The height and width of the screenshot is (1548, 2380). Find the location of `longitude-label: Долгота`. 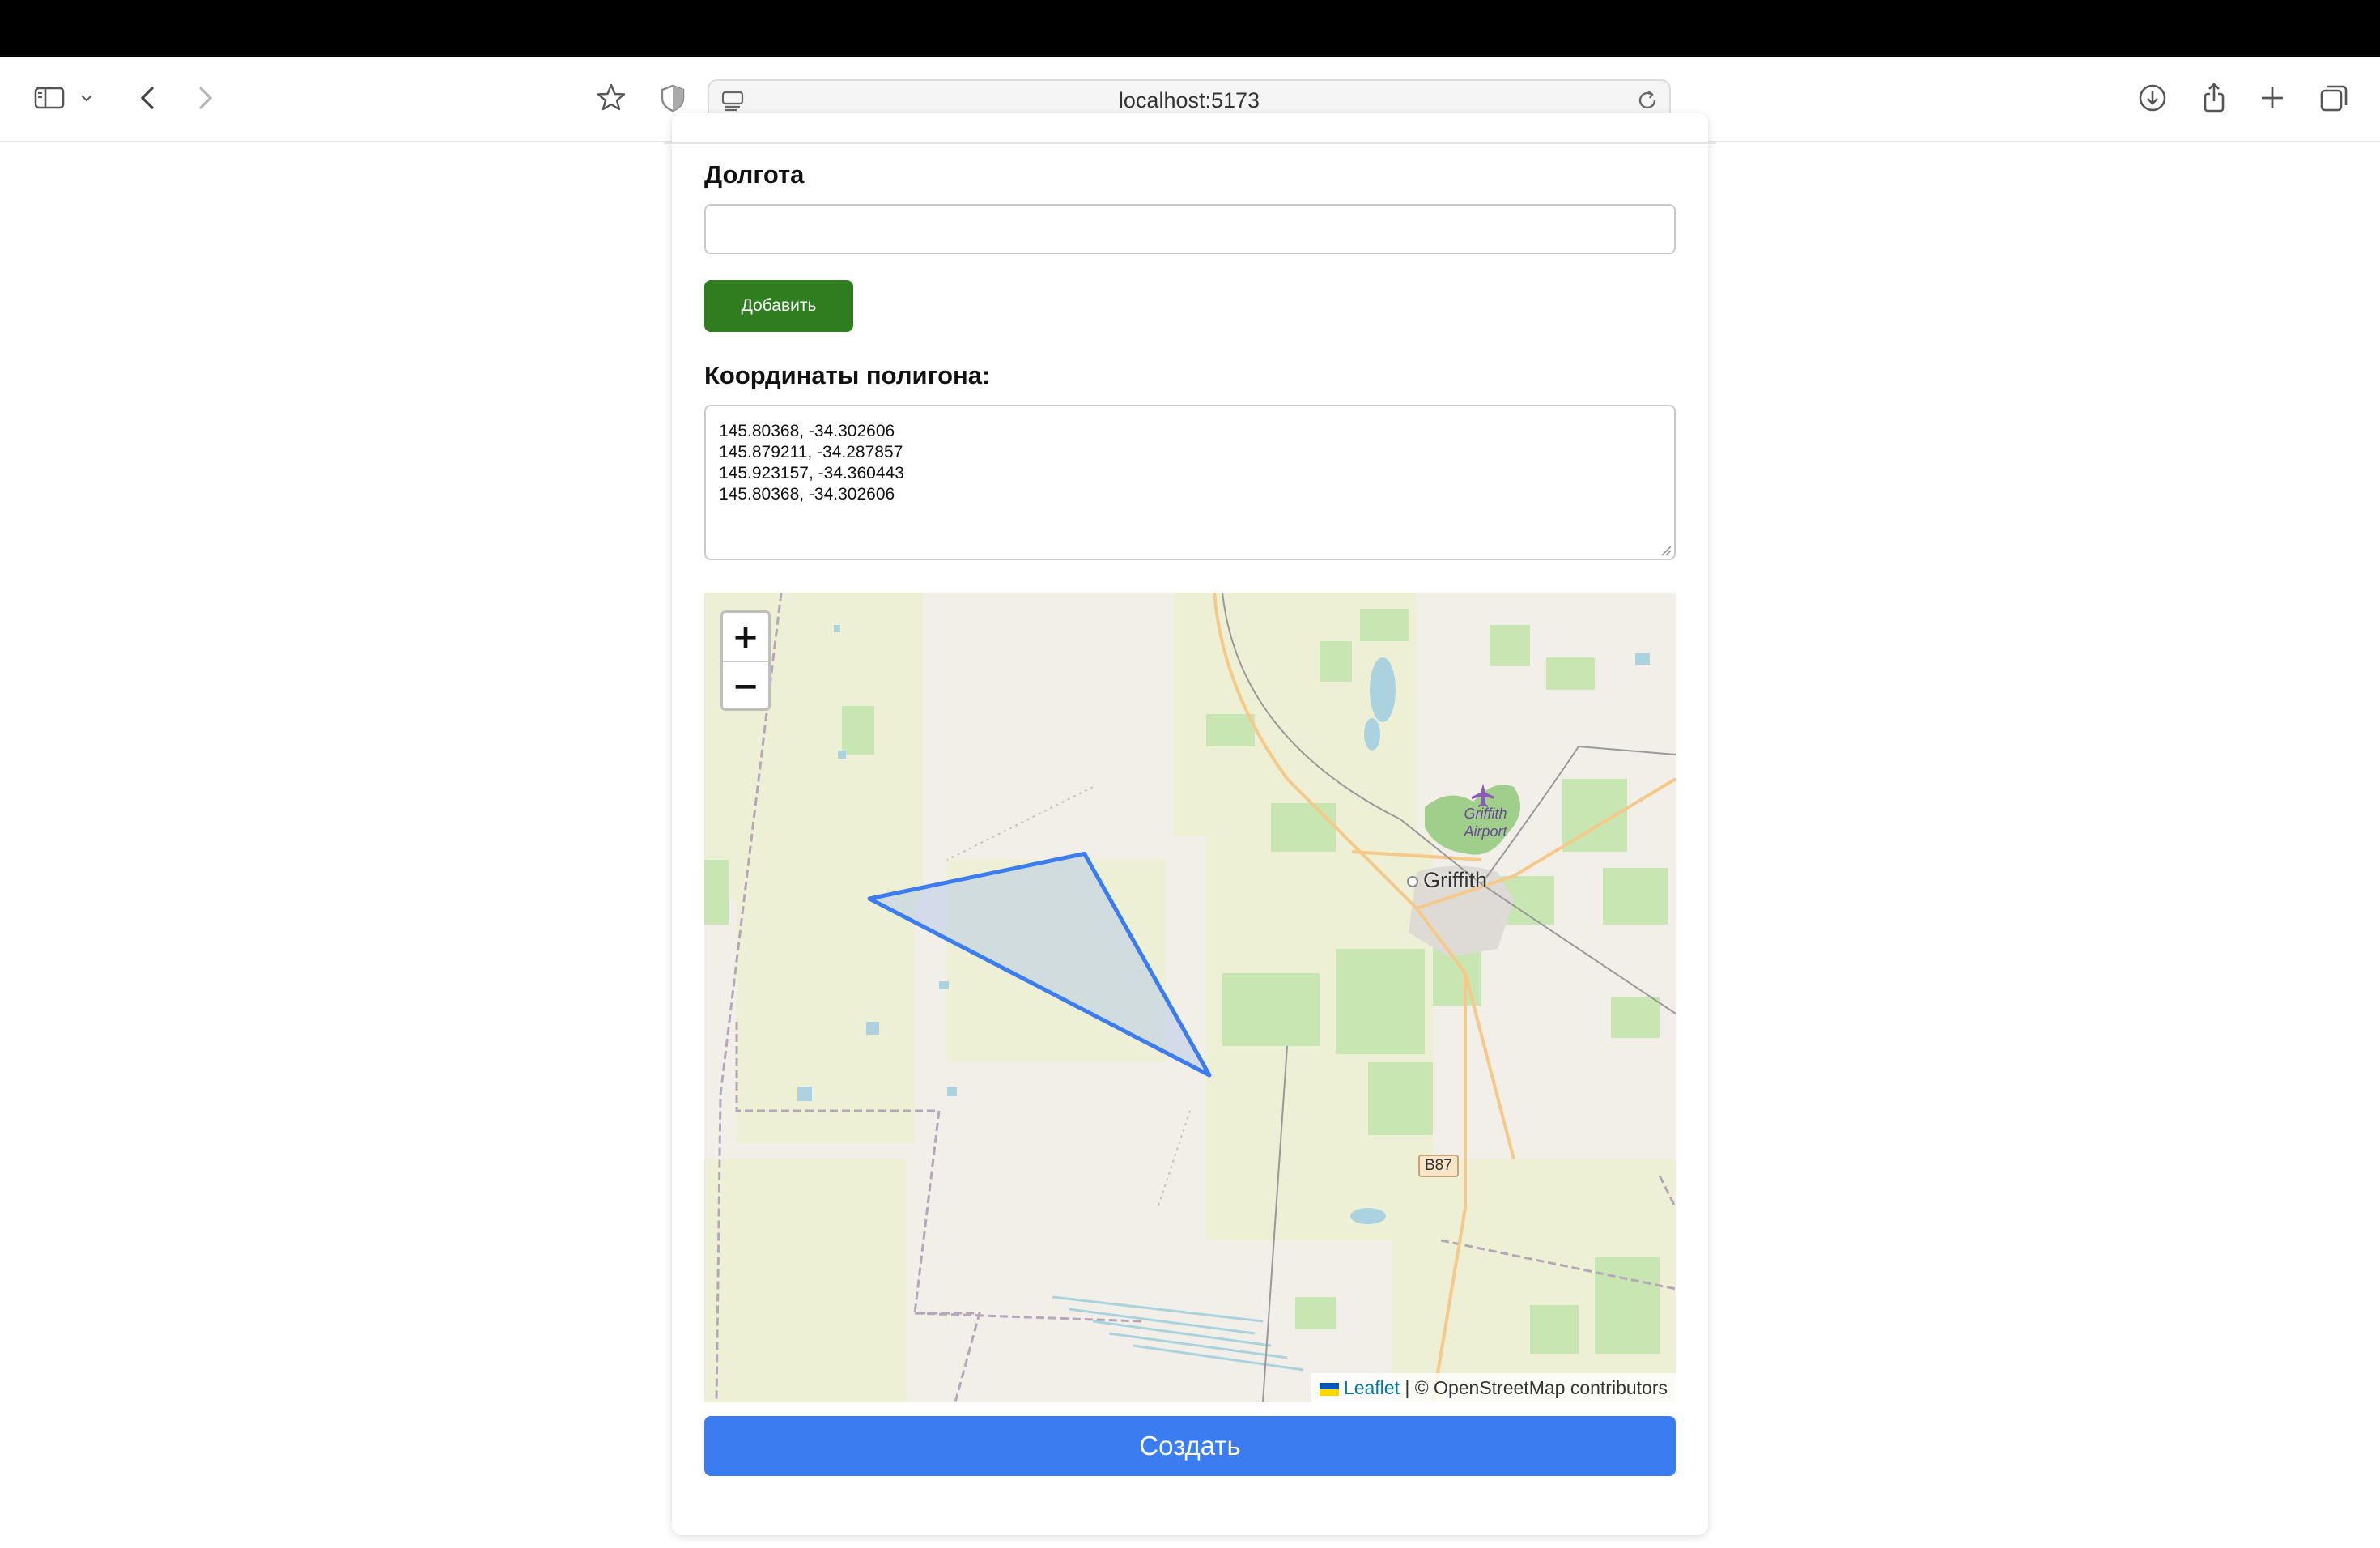

longitude-label: Долгота is located at coordinates (755, 175).